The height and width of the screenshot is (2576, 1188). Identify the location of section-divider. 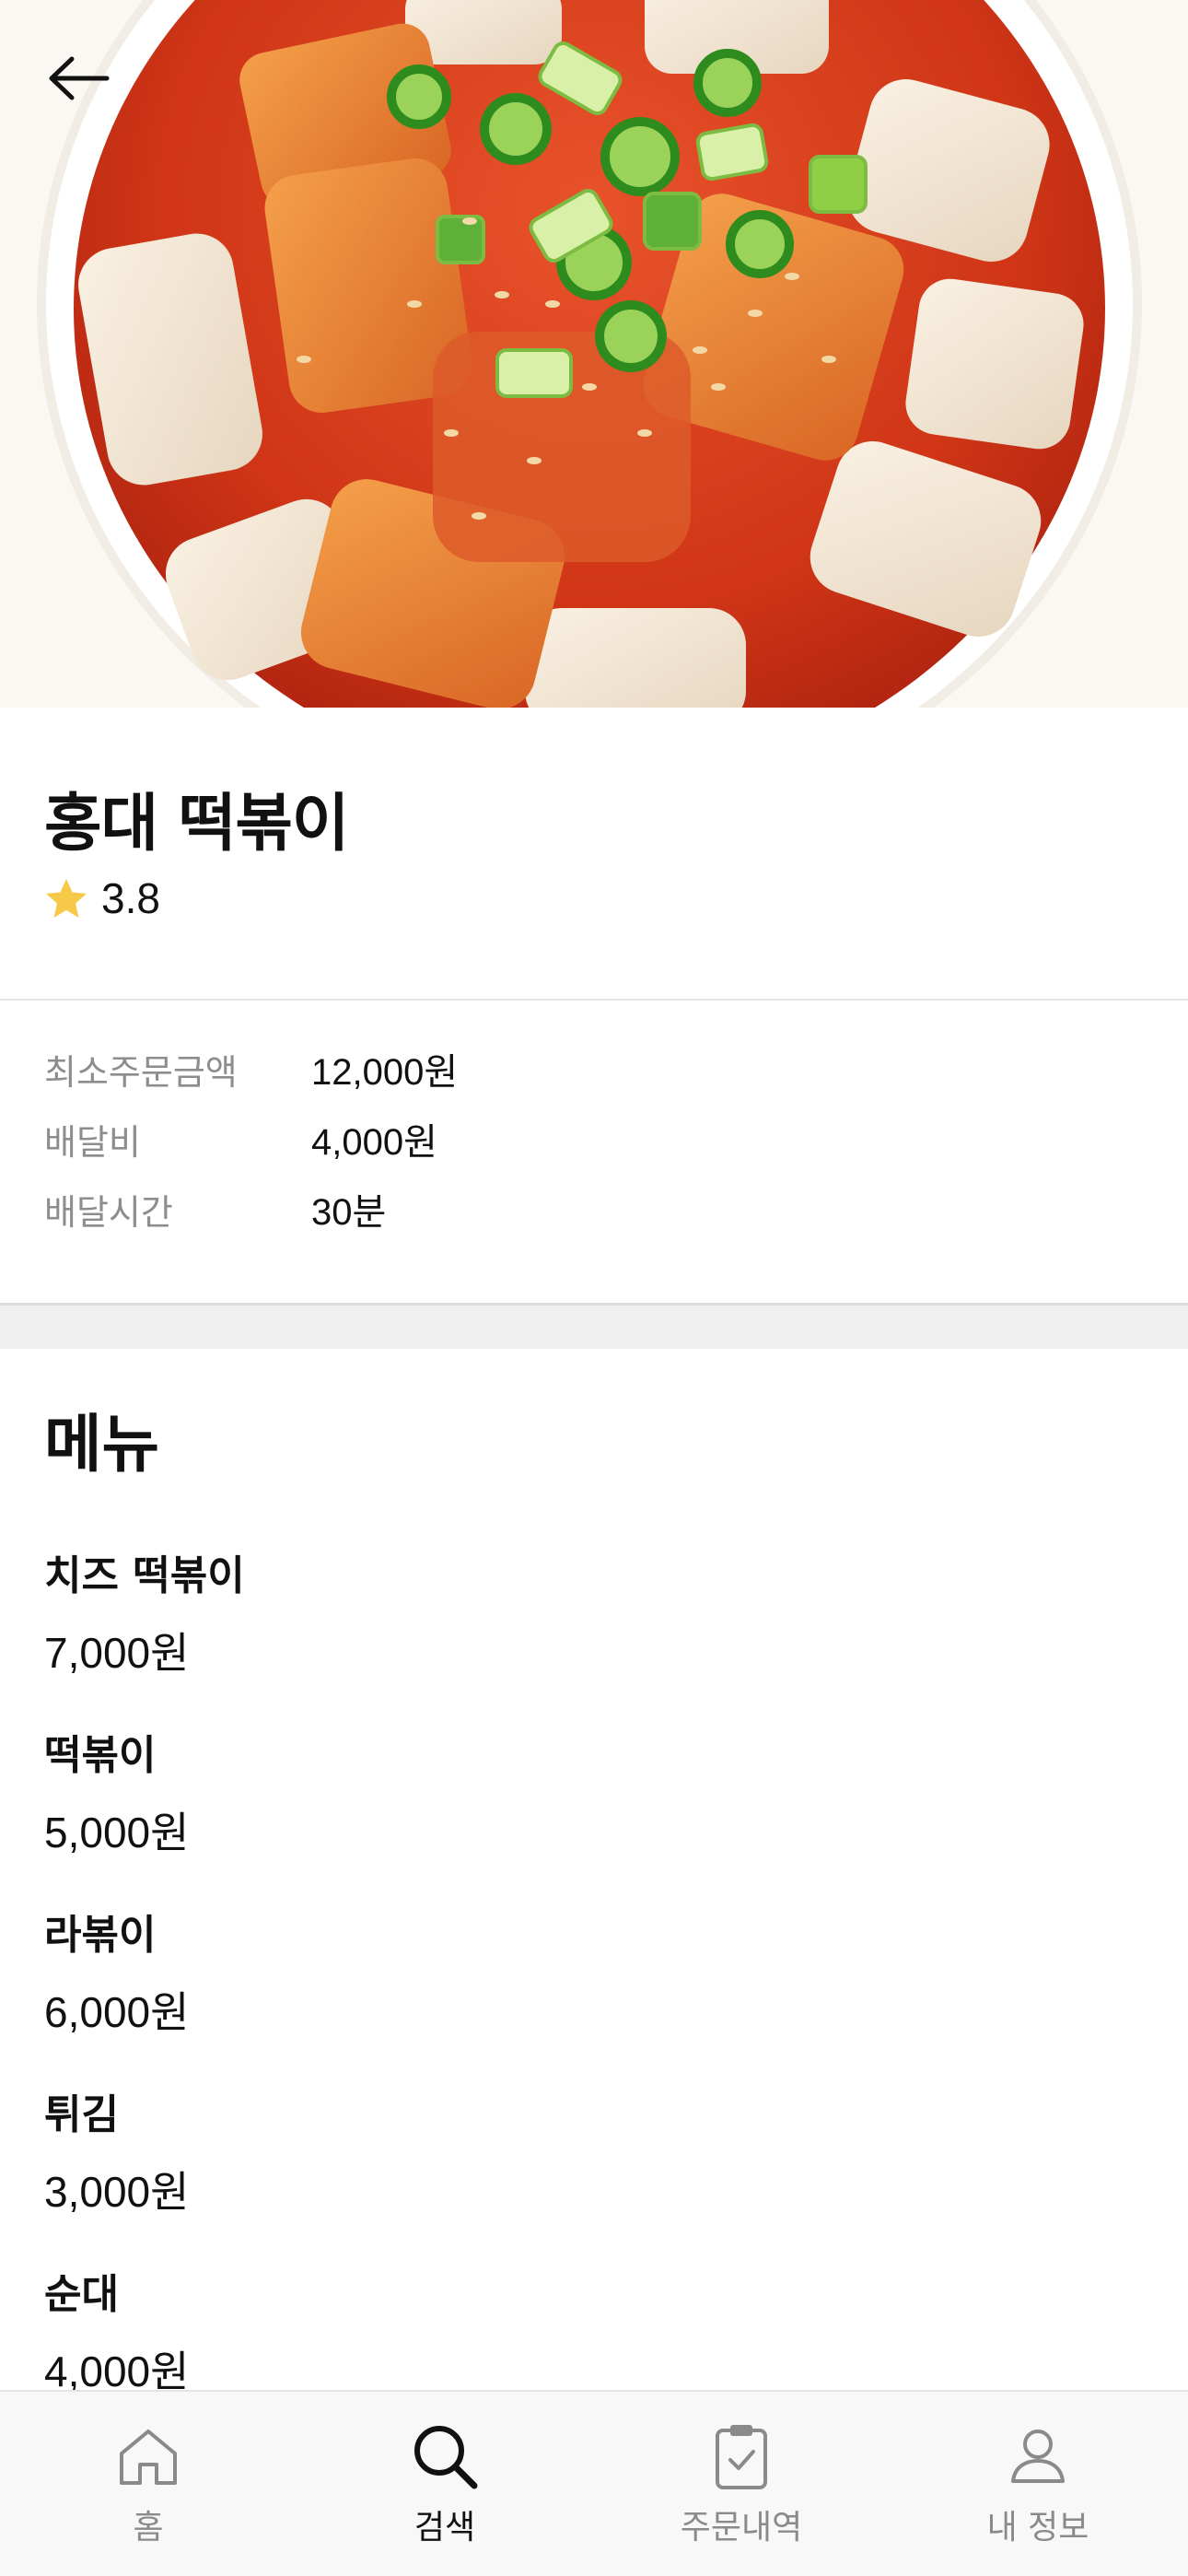
(594, 1326).